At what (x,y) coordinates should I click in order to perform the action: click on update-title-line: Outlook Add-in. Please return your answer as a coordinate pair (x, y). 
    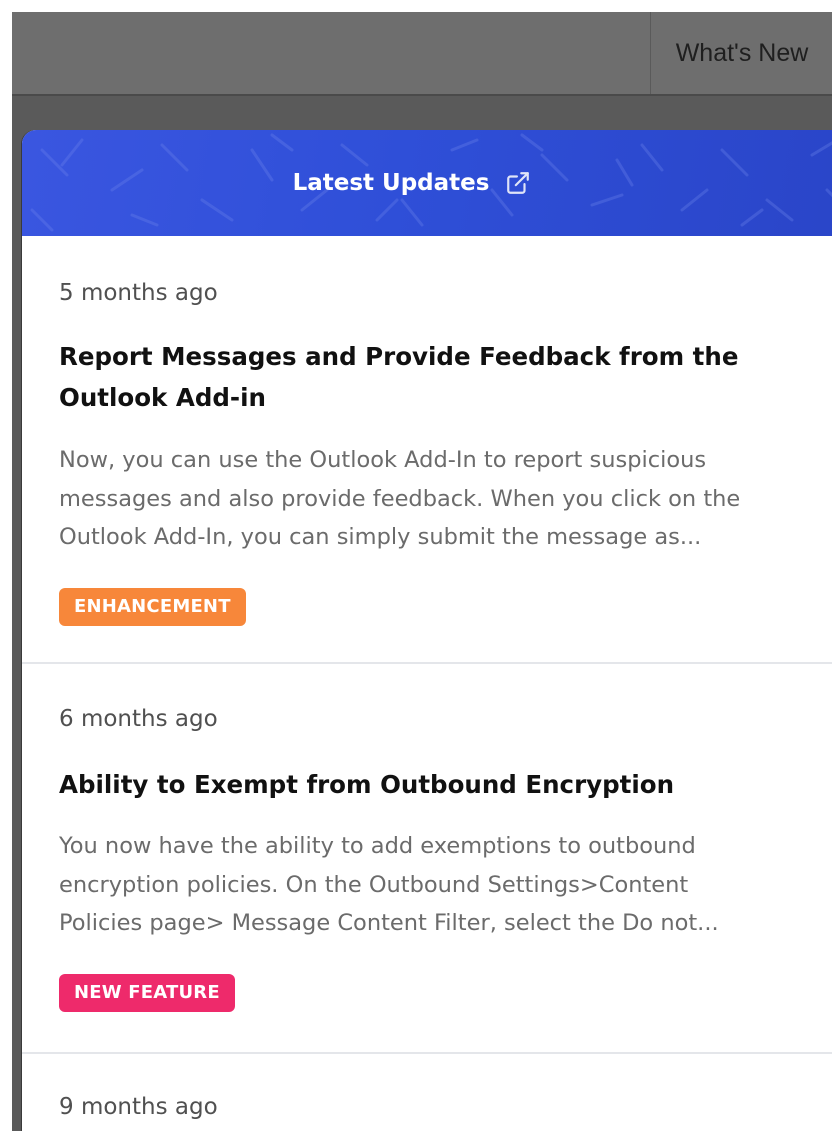
    Looking at the image, I should click on (162, 397).